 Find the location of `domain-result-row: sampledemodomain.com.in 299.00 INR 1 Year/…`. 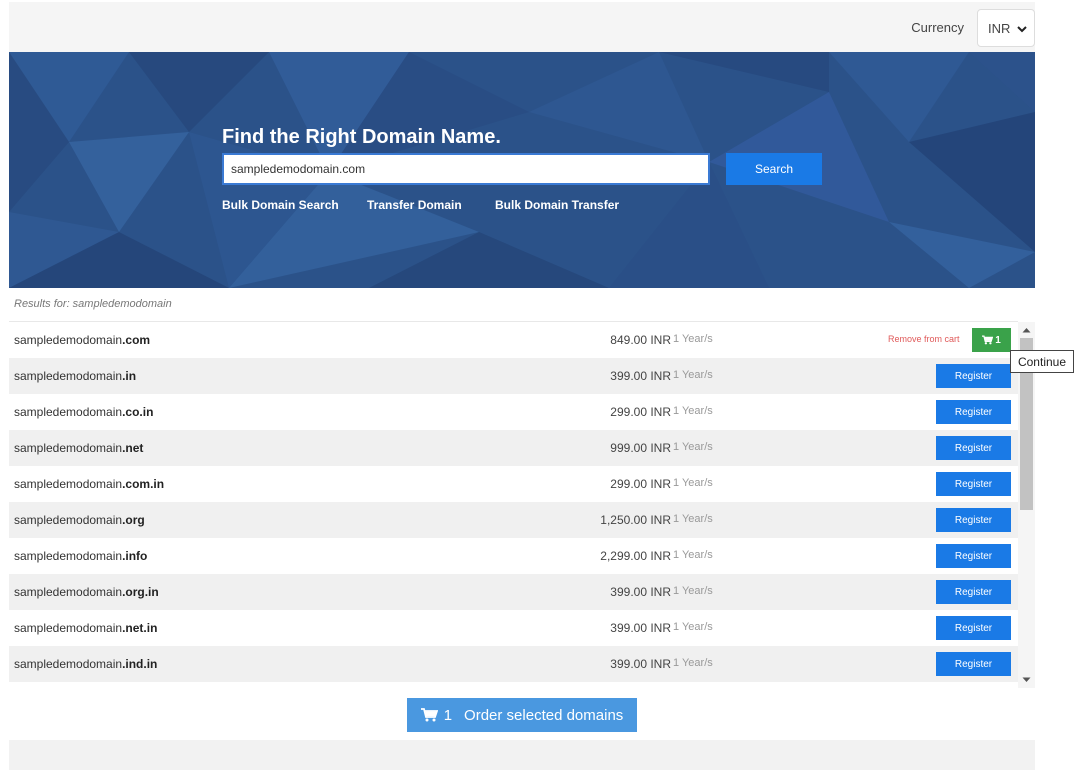

domain-result-row: sampledemodomain.com.in 299.00 INR 1 Year/… is located at coordinates (513, 484).